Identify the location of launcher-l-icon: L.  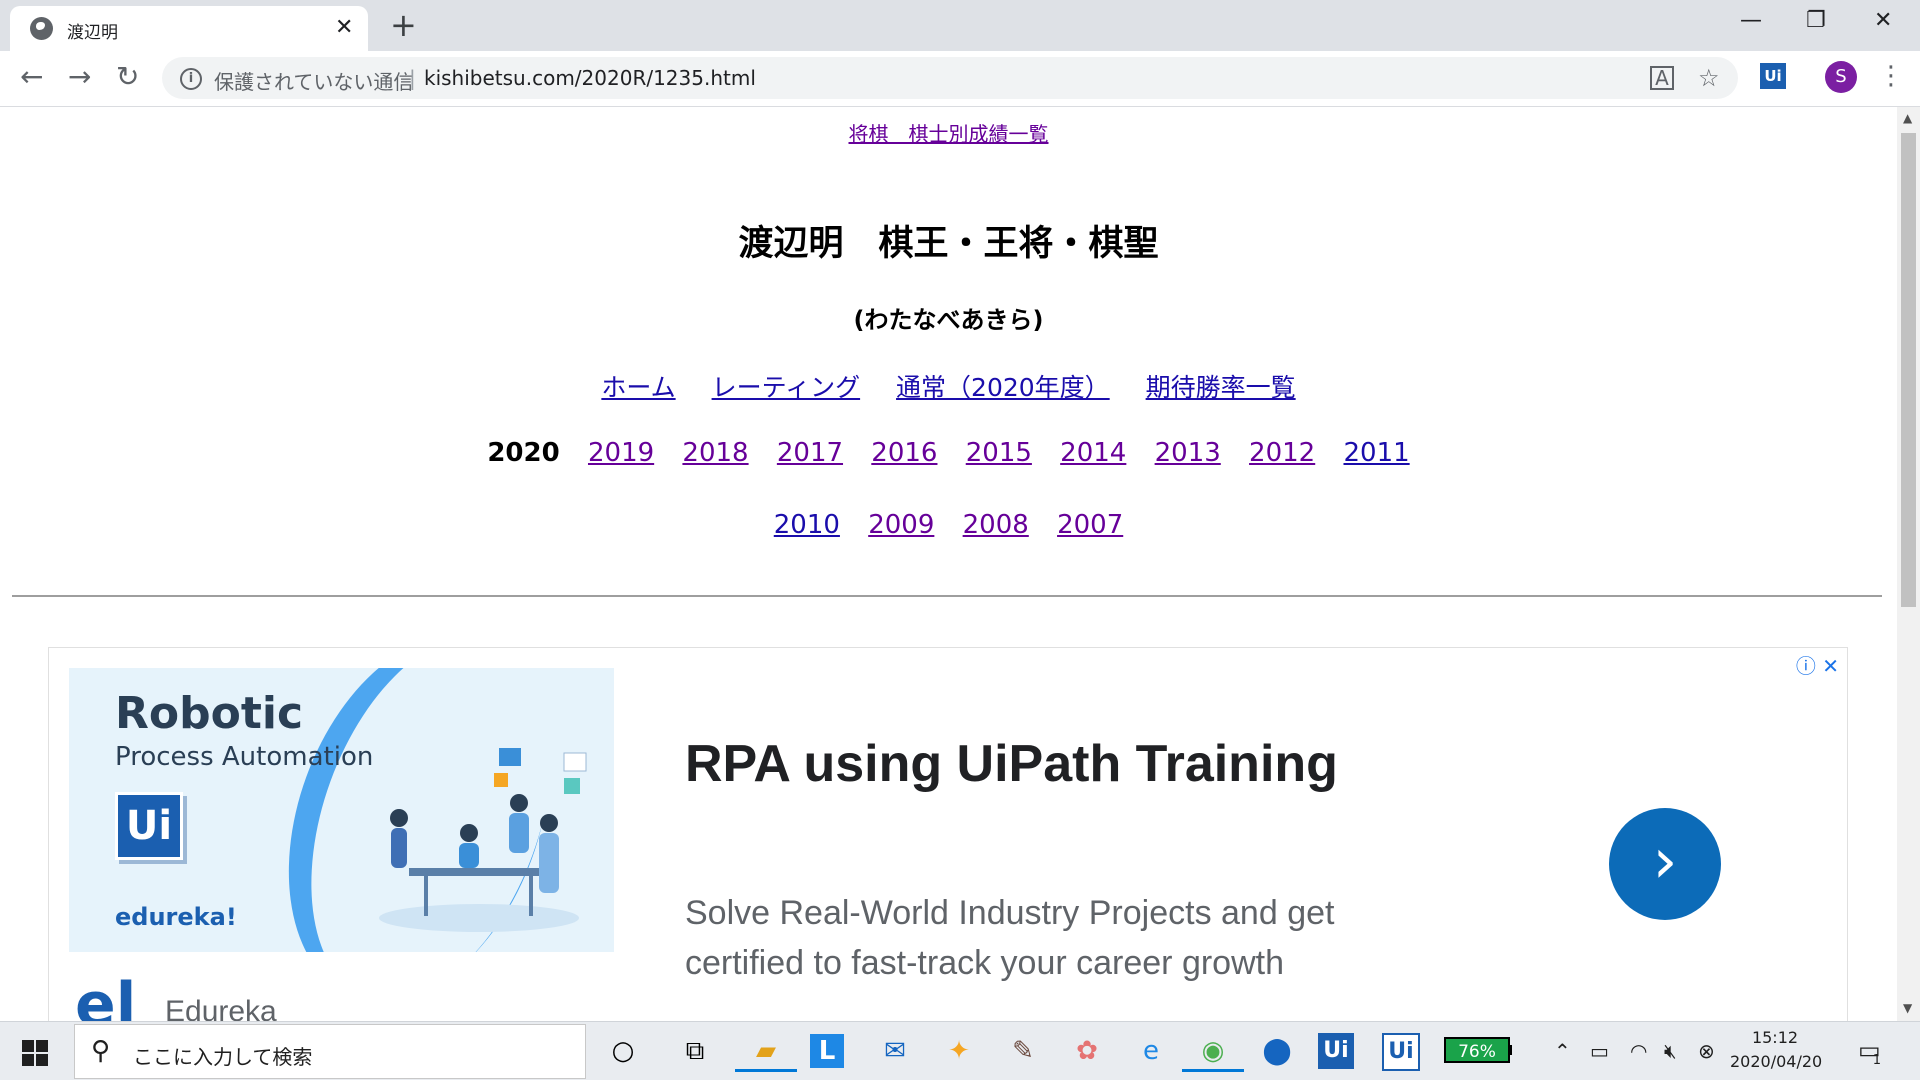
(827, 1051).